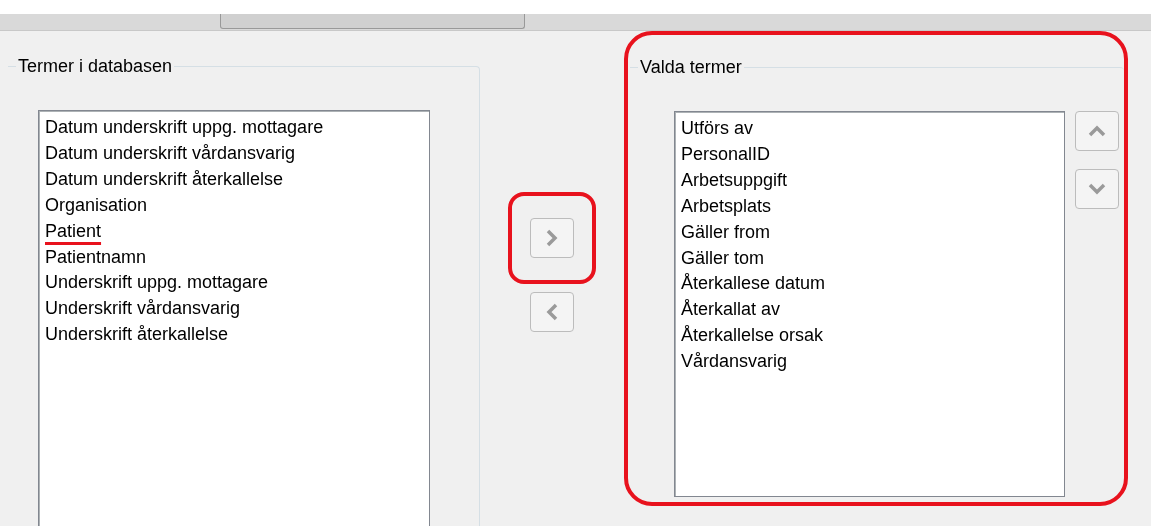 The height and width of the screenshot is (526, 1151). What do you see at coordinates (372, 21) in the screenshot?
I see `tab` at bounding box center [372, 21].